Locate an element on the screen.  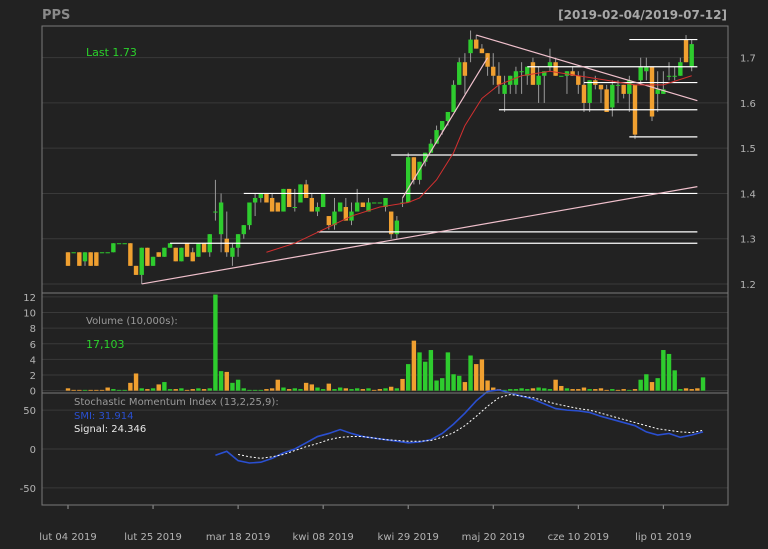
x-tick-label: lut 25 2019 is located at coordinates (153, 537).